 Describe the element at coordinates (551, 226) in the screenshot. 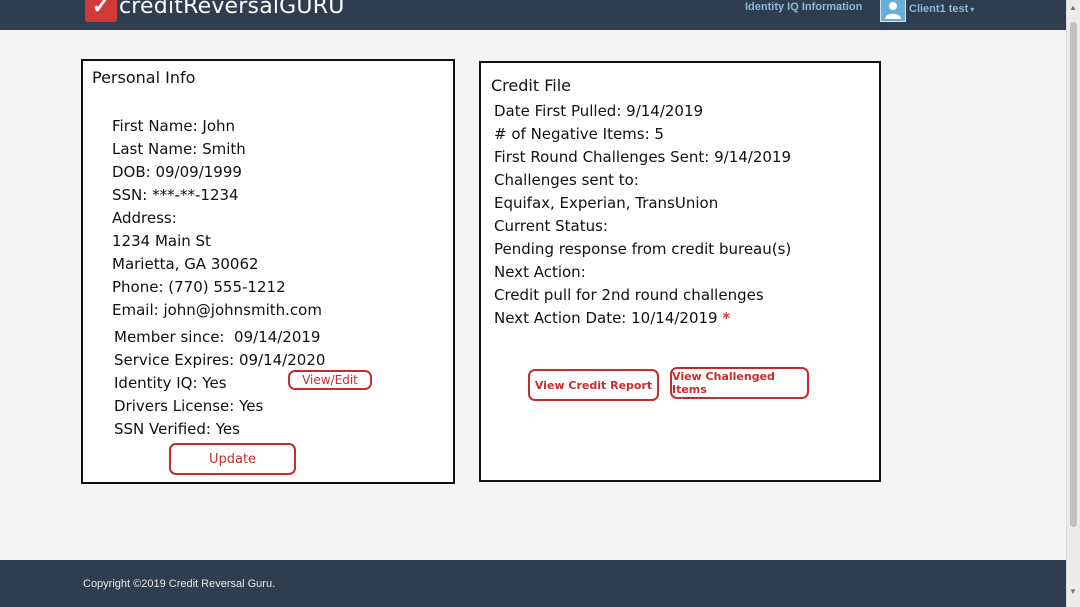

I see `status-label: Current Status:` at that location.